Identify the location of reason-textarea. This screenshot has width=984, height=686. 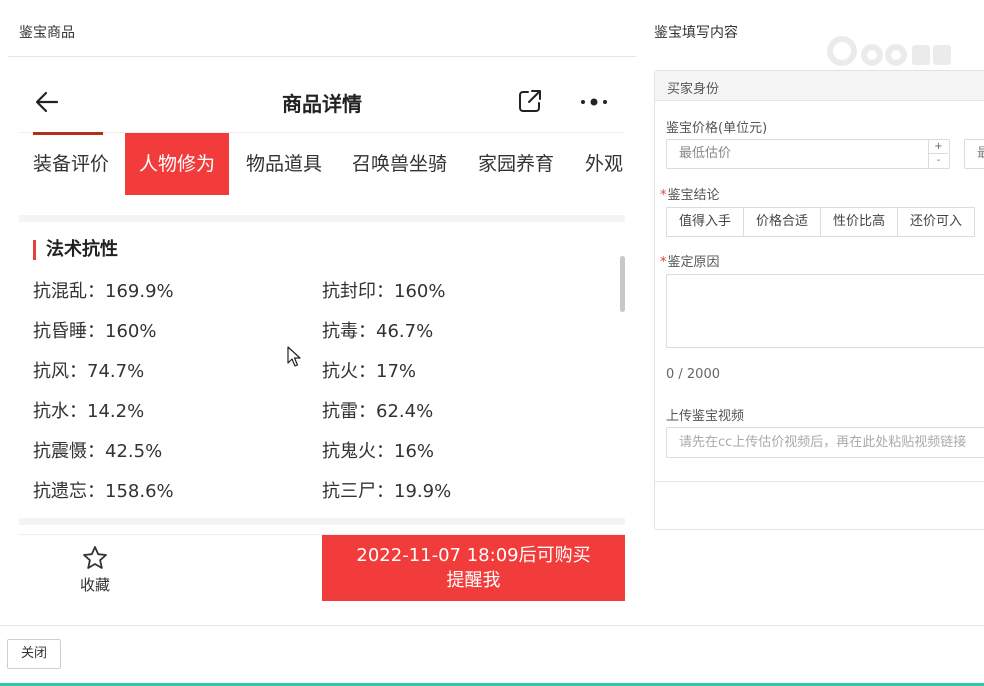
(825, 311).